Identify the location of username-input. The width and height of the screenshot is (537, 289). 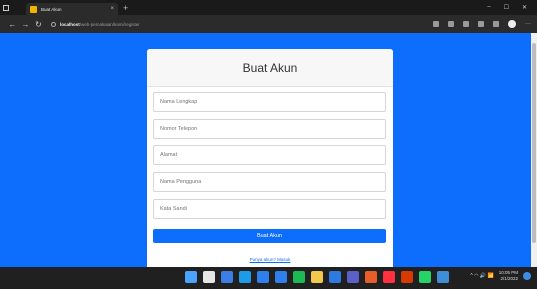
(269, 182).